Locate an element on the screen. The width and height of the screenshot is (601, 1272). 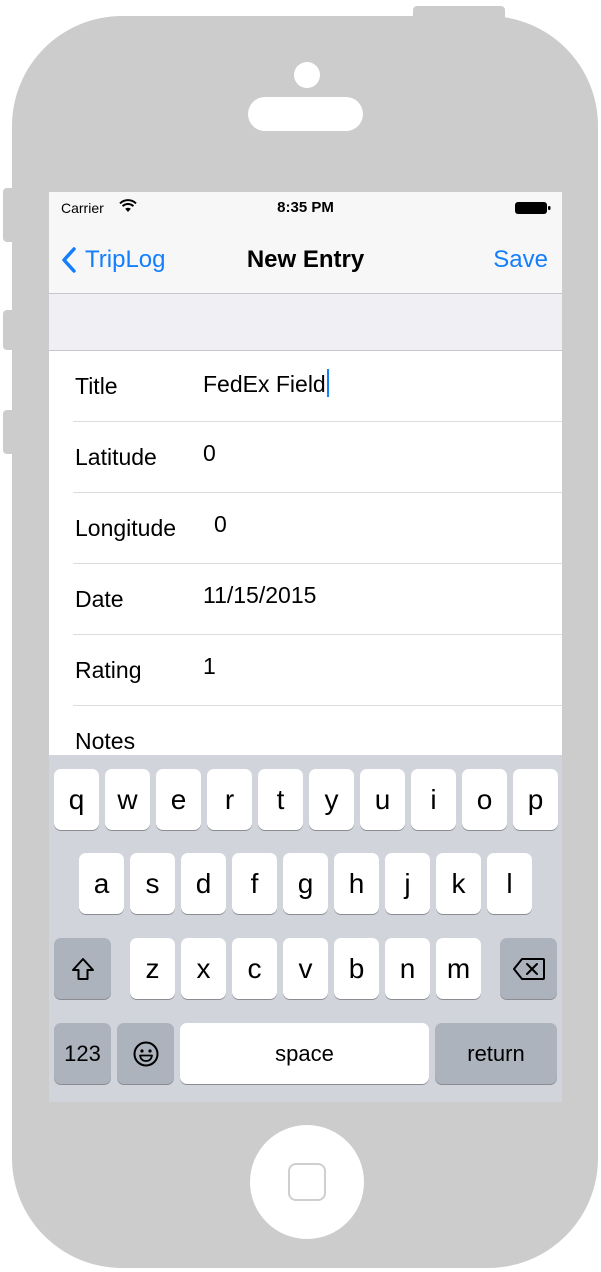
save-button: Save is located at coordinates (520, 260).